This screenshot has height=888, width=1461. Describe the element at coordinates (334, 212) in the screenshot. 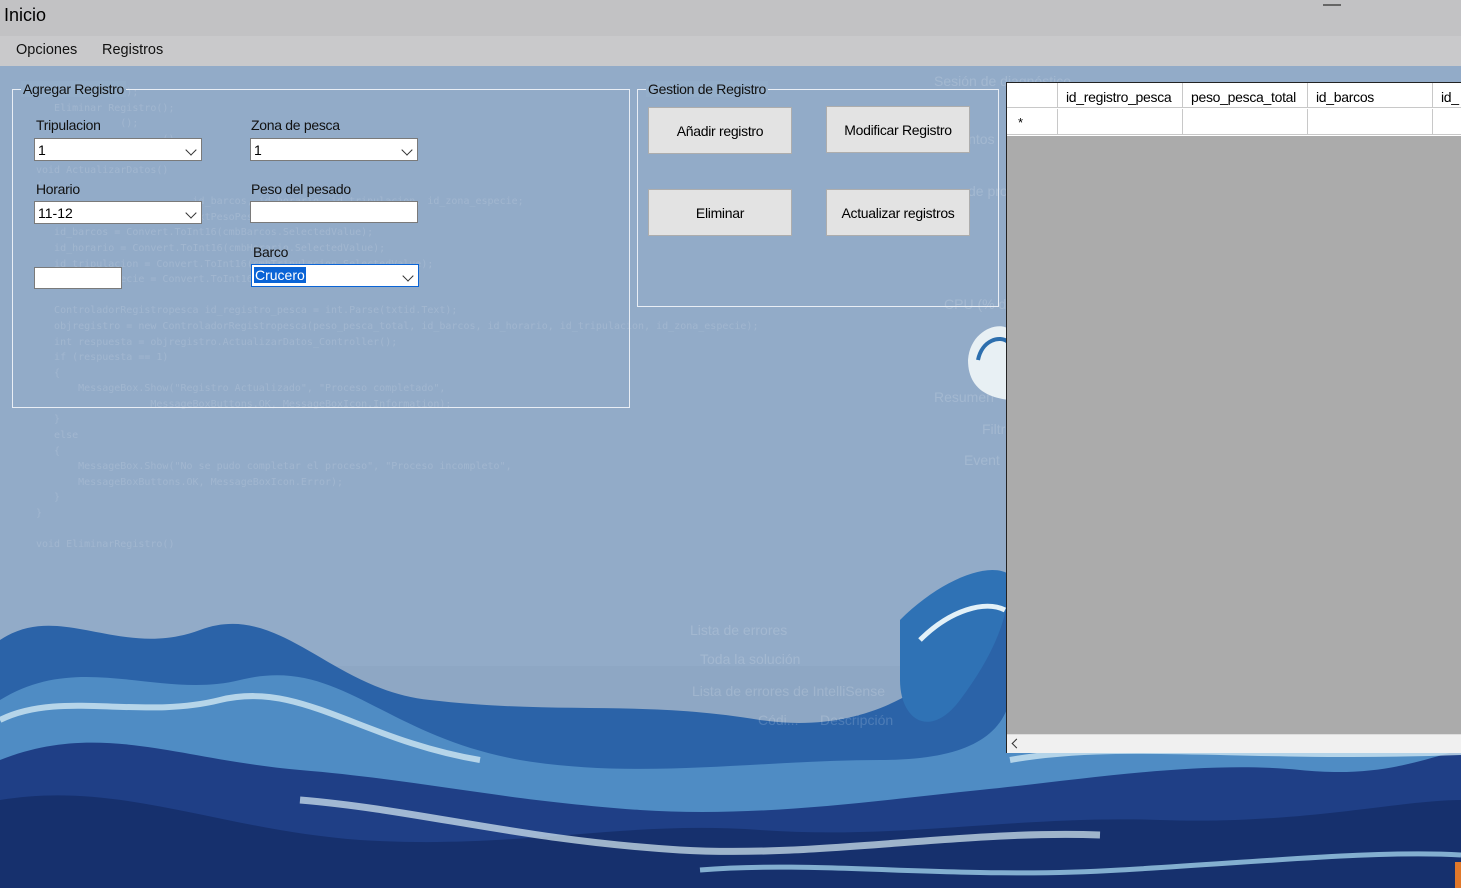

I see `peso-pesado-input` at that location.